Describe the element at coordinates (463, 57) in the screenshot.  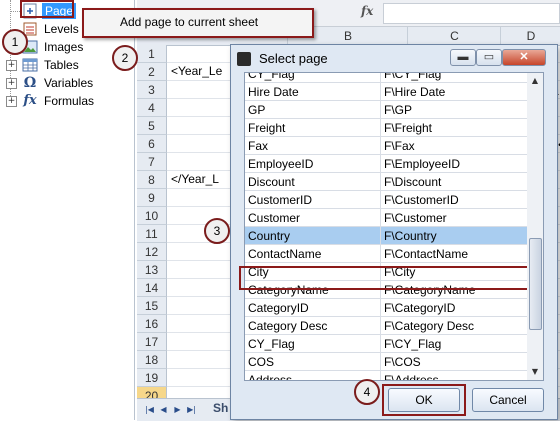
I see `minimize-button: ▬` at that location.